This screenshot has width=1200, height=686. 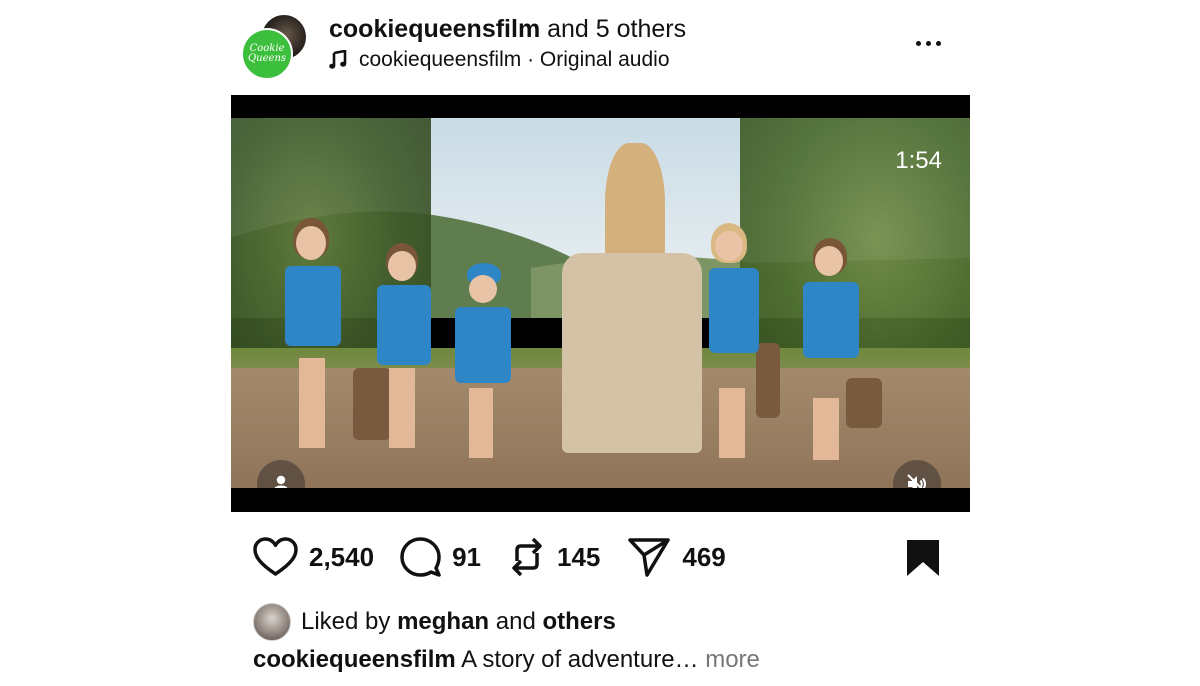 I want to click on video-duration: 1:54, so click(x=918, y=160).